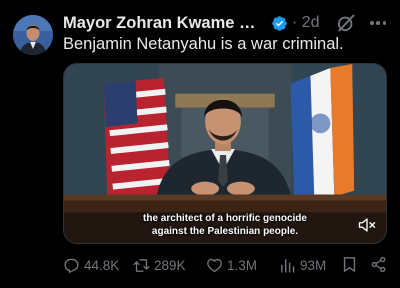 This screenshot has height=288, width=400. What do you see at coordinates (102, 265) in the screenshot?
I see `reply-count: 44.8K` at bounding box center [102, 265].